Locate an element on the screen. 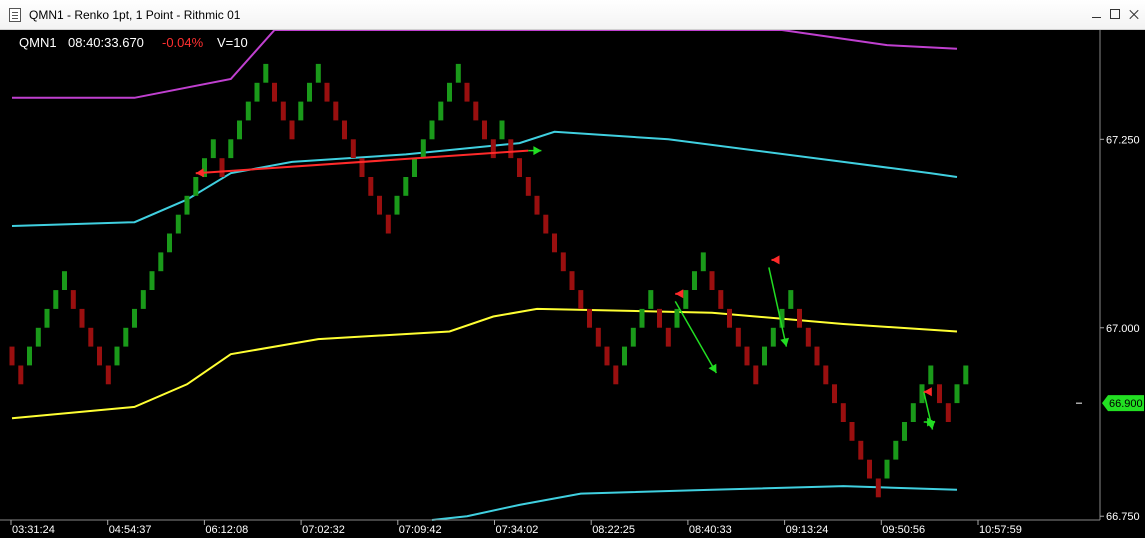 Image resolution: width=1145 pixels, height=538 pixels. time-tick-label: 06:12:08 is located at coordinates (226, 530).